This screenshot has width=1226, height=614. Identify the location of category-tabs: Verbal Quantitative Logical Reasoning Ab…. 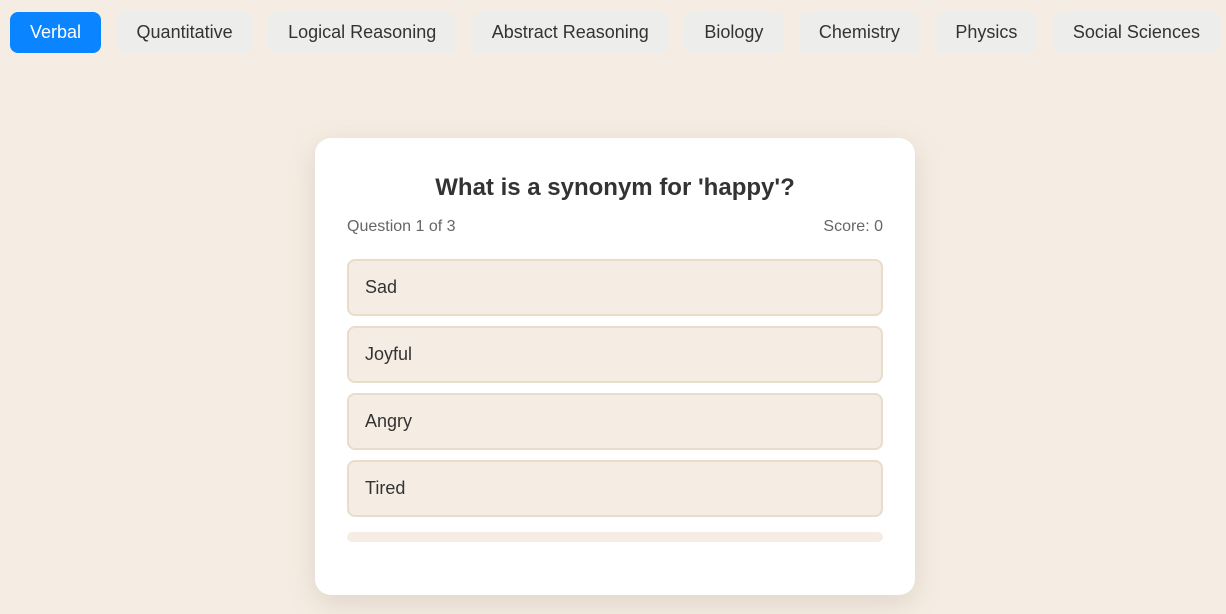
(615, 32).